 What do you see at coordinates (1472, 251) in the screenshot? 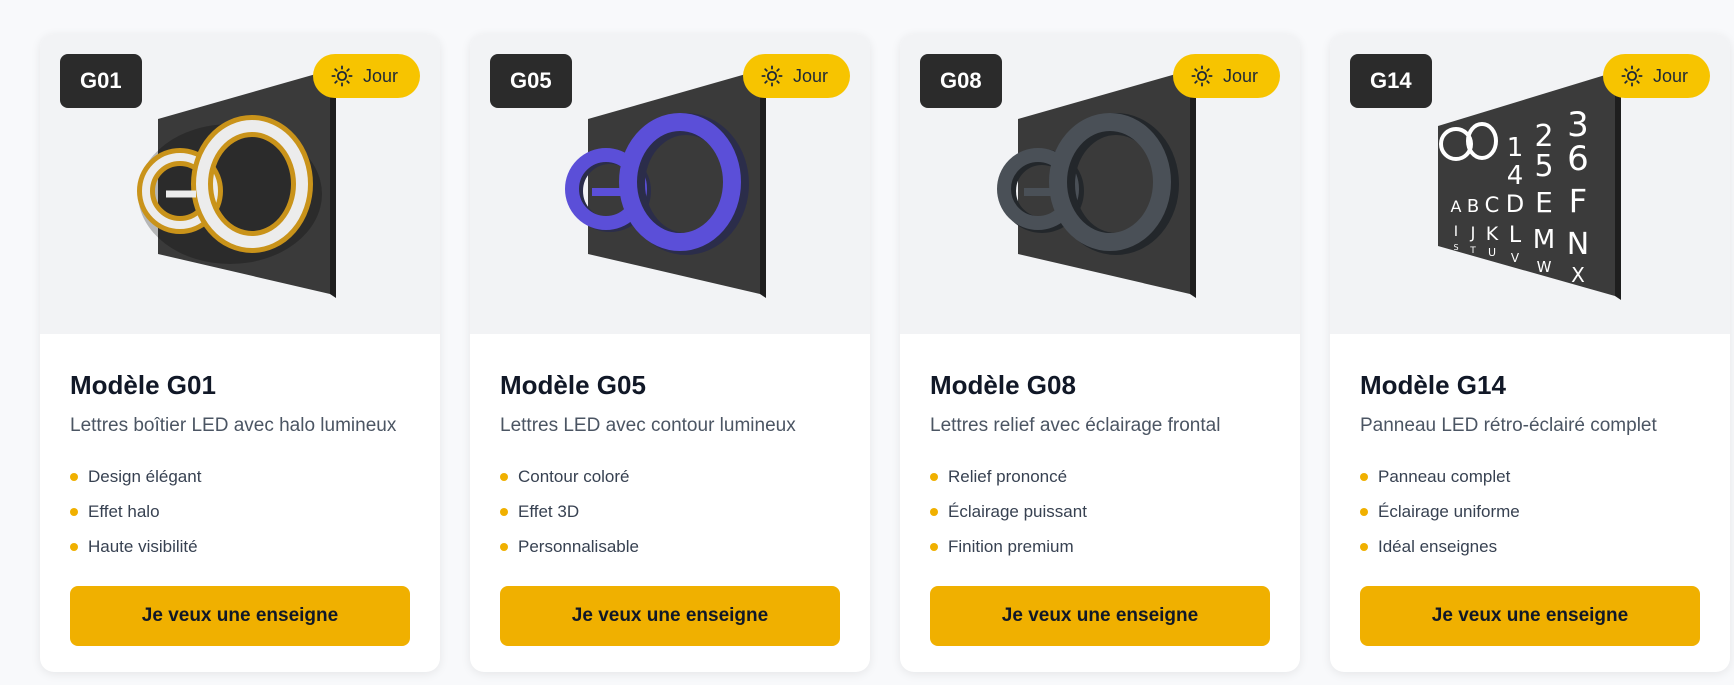
I see `svg-text: T` at bounding box center [1472, 251].